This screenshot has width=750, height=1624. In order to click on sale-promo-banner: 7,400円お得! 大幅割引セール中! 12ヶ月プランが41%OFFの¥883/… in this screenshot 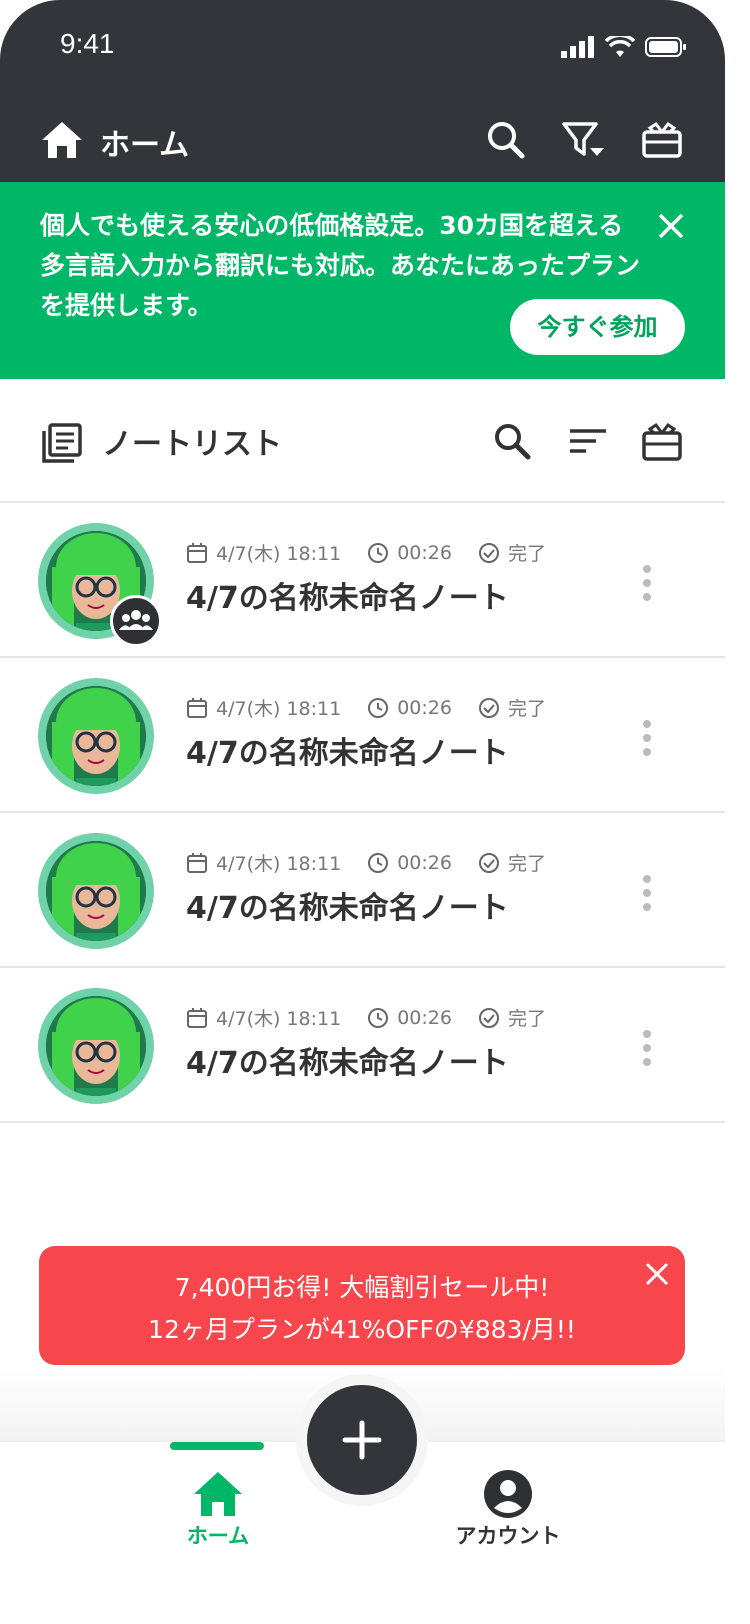, I will do `click(362, 1305)`.